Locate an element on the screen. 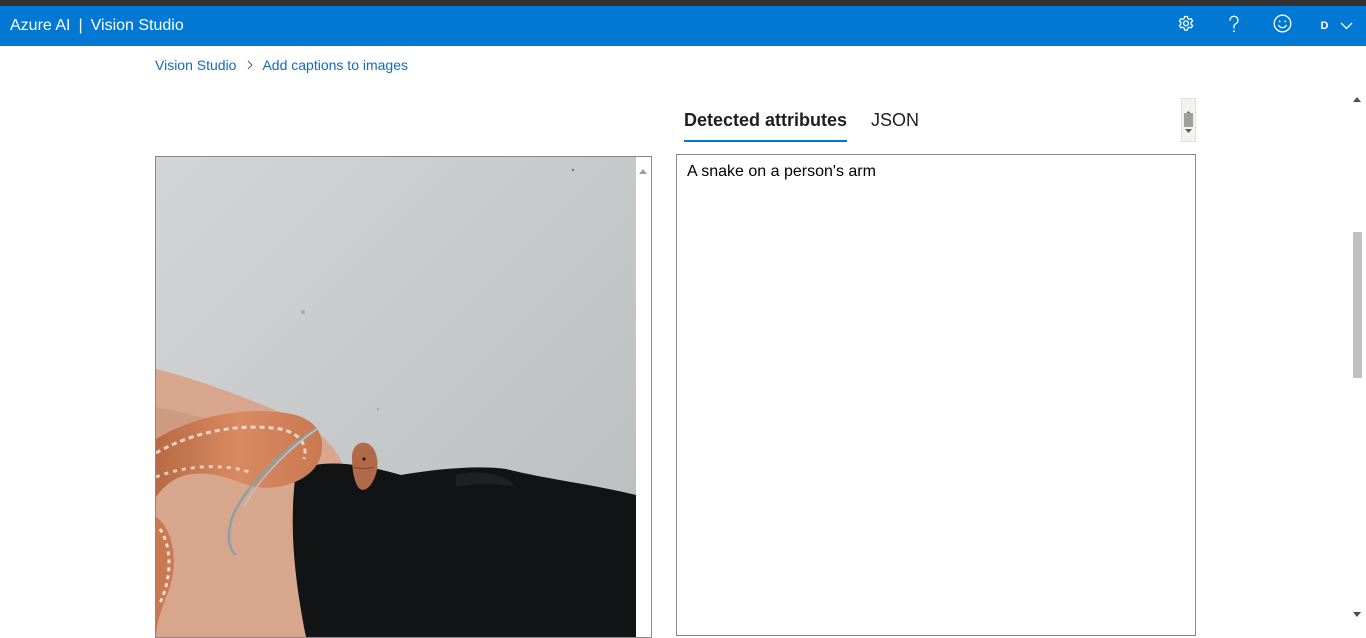  breadcrumb: Vision Studio Add captions to images is located at coordinates (281, 65).